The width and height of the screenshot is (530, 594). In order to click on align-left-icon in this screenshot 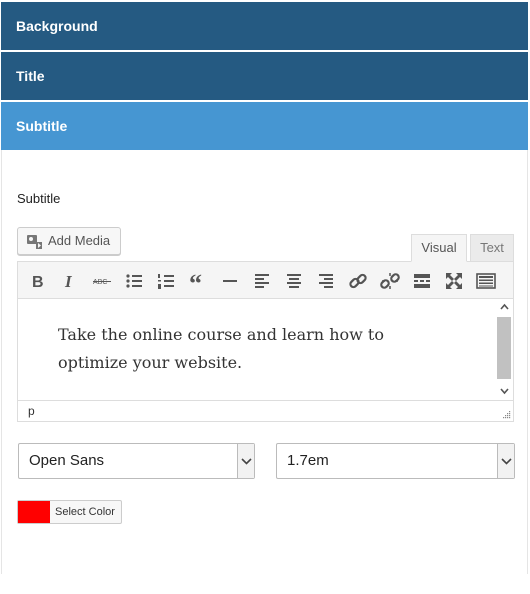, I will do `click(262, 281)`.